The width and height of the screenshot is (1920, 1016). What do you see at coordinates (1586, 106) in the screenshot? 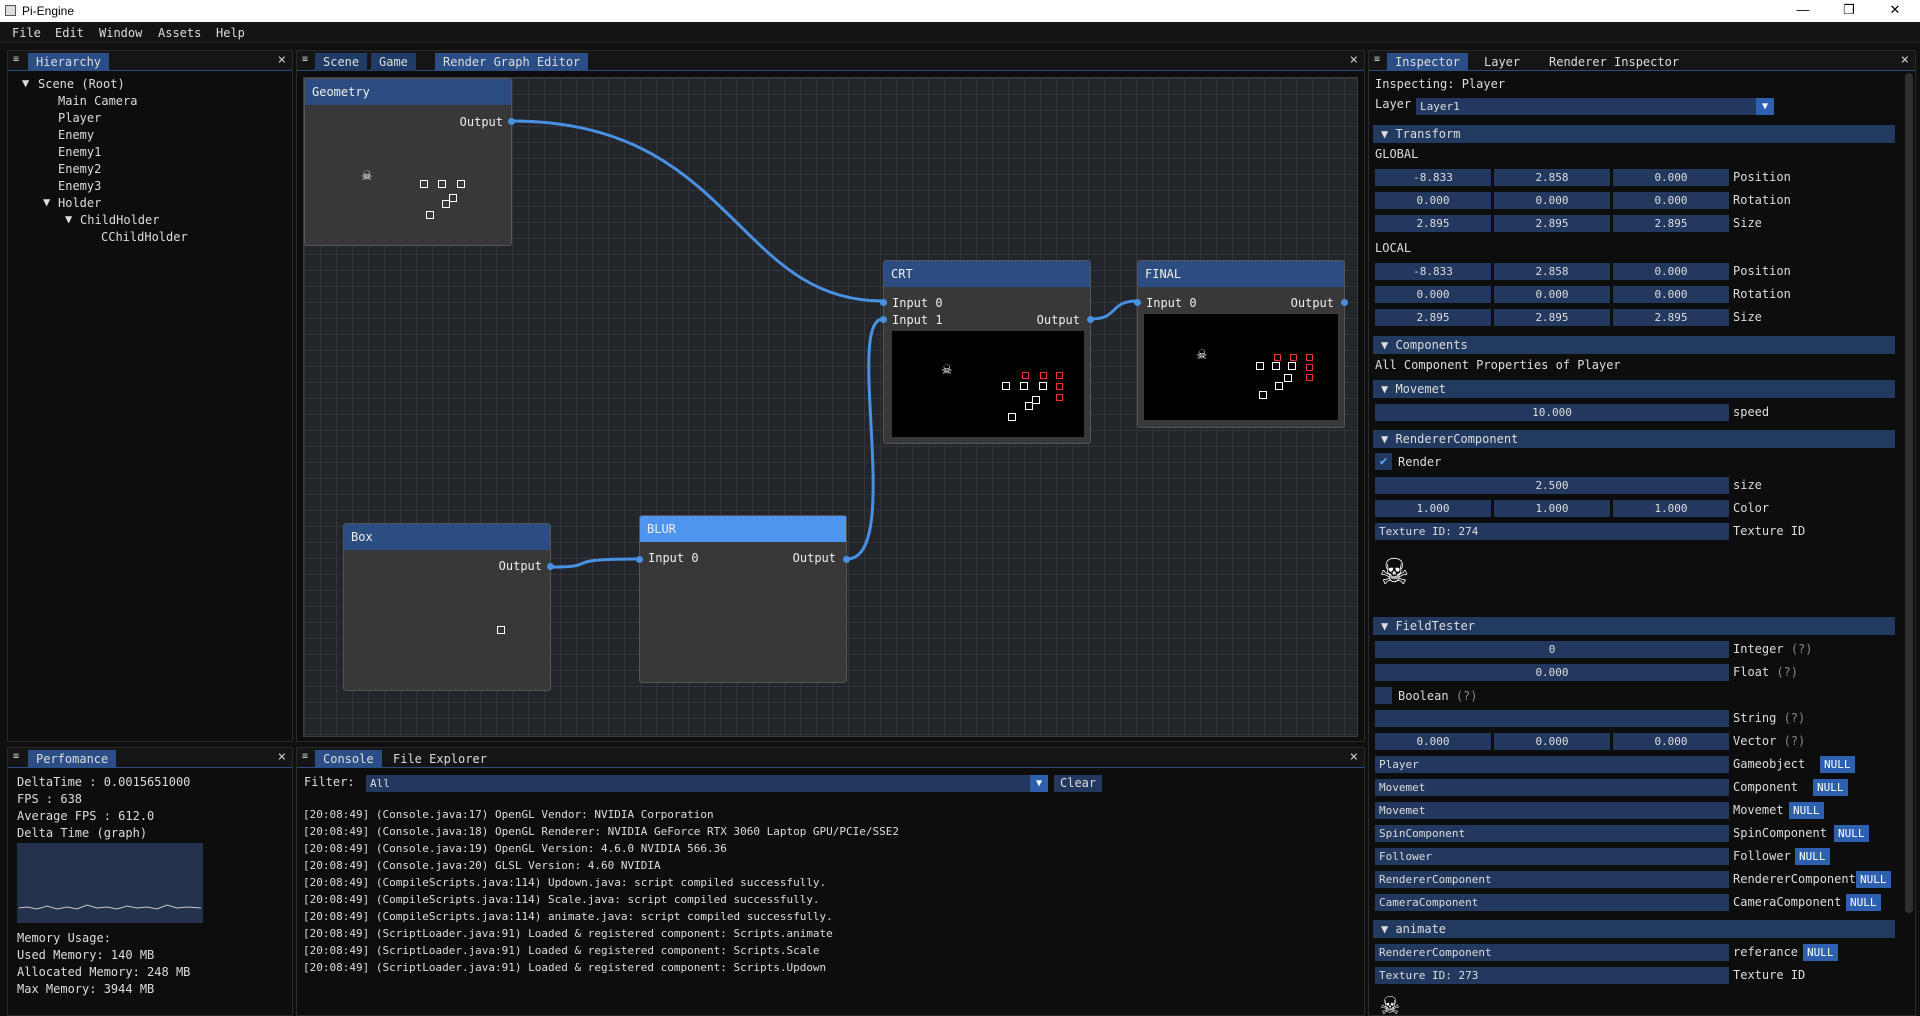
I see `layer-select: Layer1` at bounding box center [1586, 106].